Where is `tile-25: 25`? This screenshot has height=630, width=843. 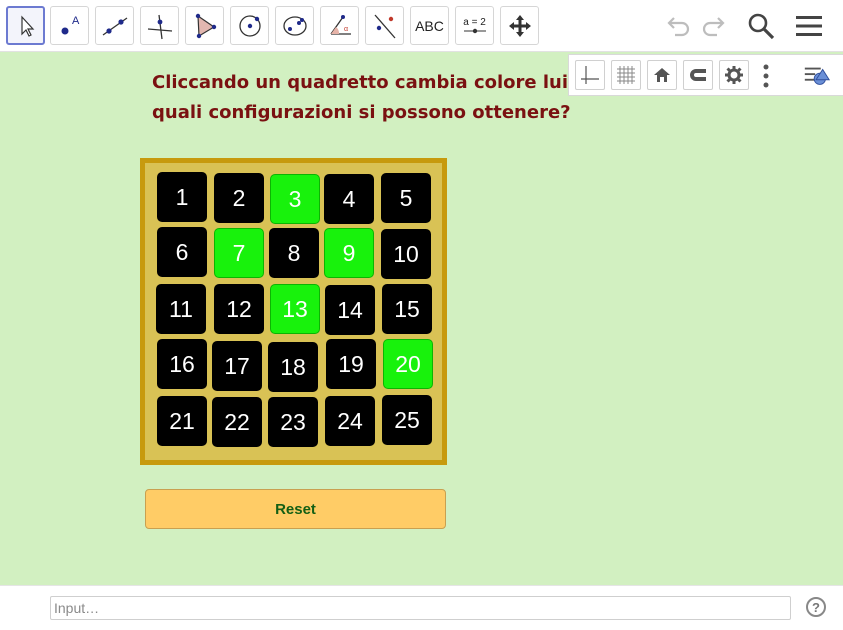
tile-25: 25 is located at coordinates (407, 420).